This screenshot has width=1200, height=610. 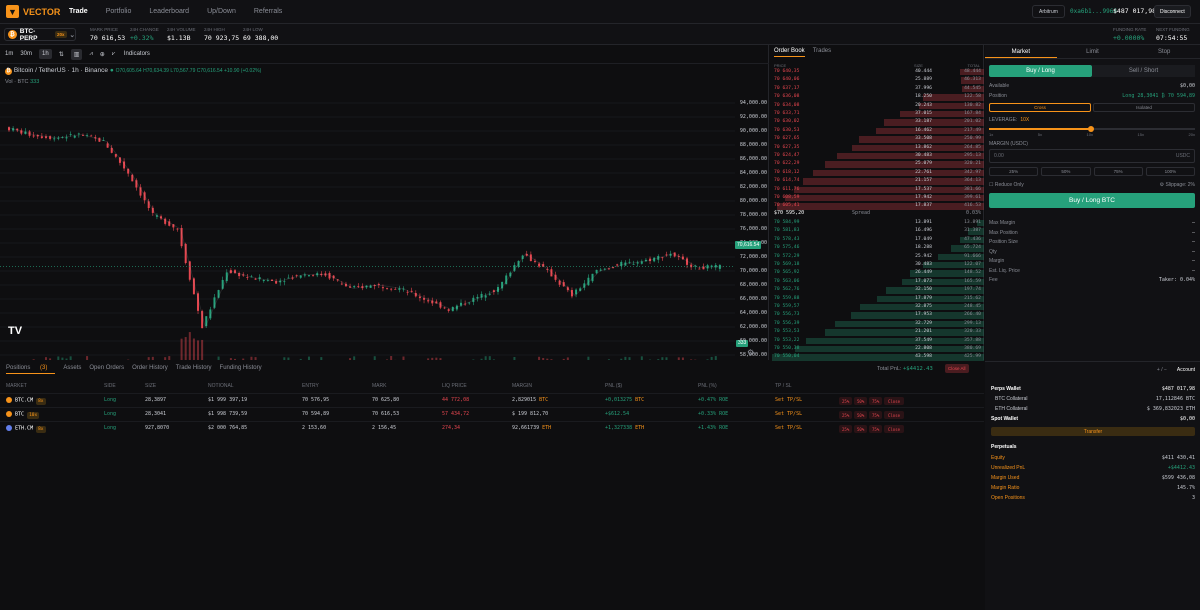 What do you see at coordinates (877, 206) in the screenshot?
I see `ask-row: 70 605,41 17.837 416.53` at bounding box center [877, 206].